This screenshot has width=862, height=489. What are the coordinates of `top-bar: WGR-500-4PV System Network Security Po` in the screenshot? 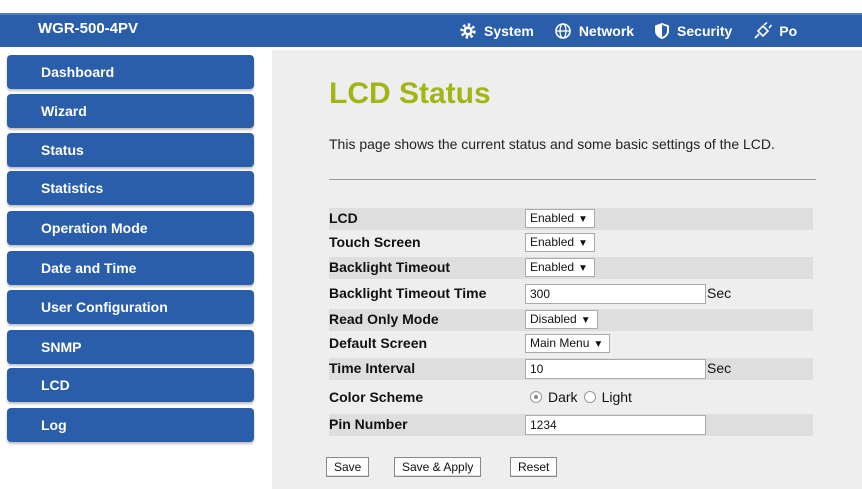 It's located at (431, 25).